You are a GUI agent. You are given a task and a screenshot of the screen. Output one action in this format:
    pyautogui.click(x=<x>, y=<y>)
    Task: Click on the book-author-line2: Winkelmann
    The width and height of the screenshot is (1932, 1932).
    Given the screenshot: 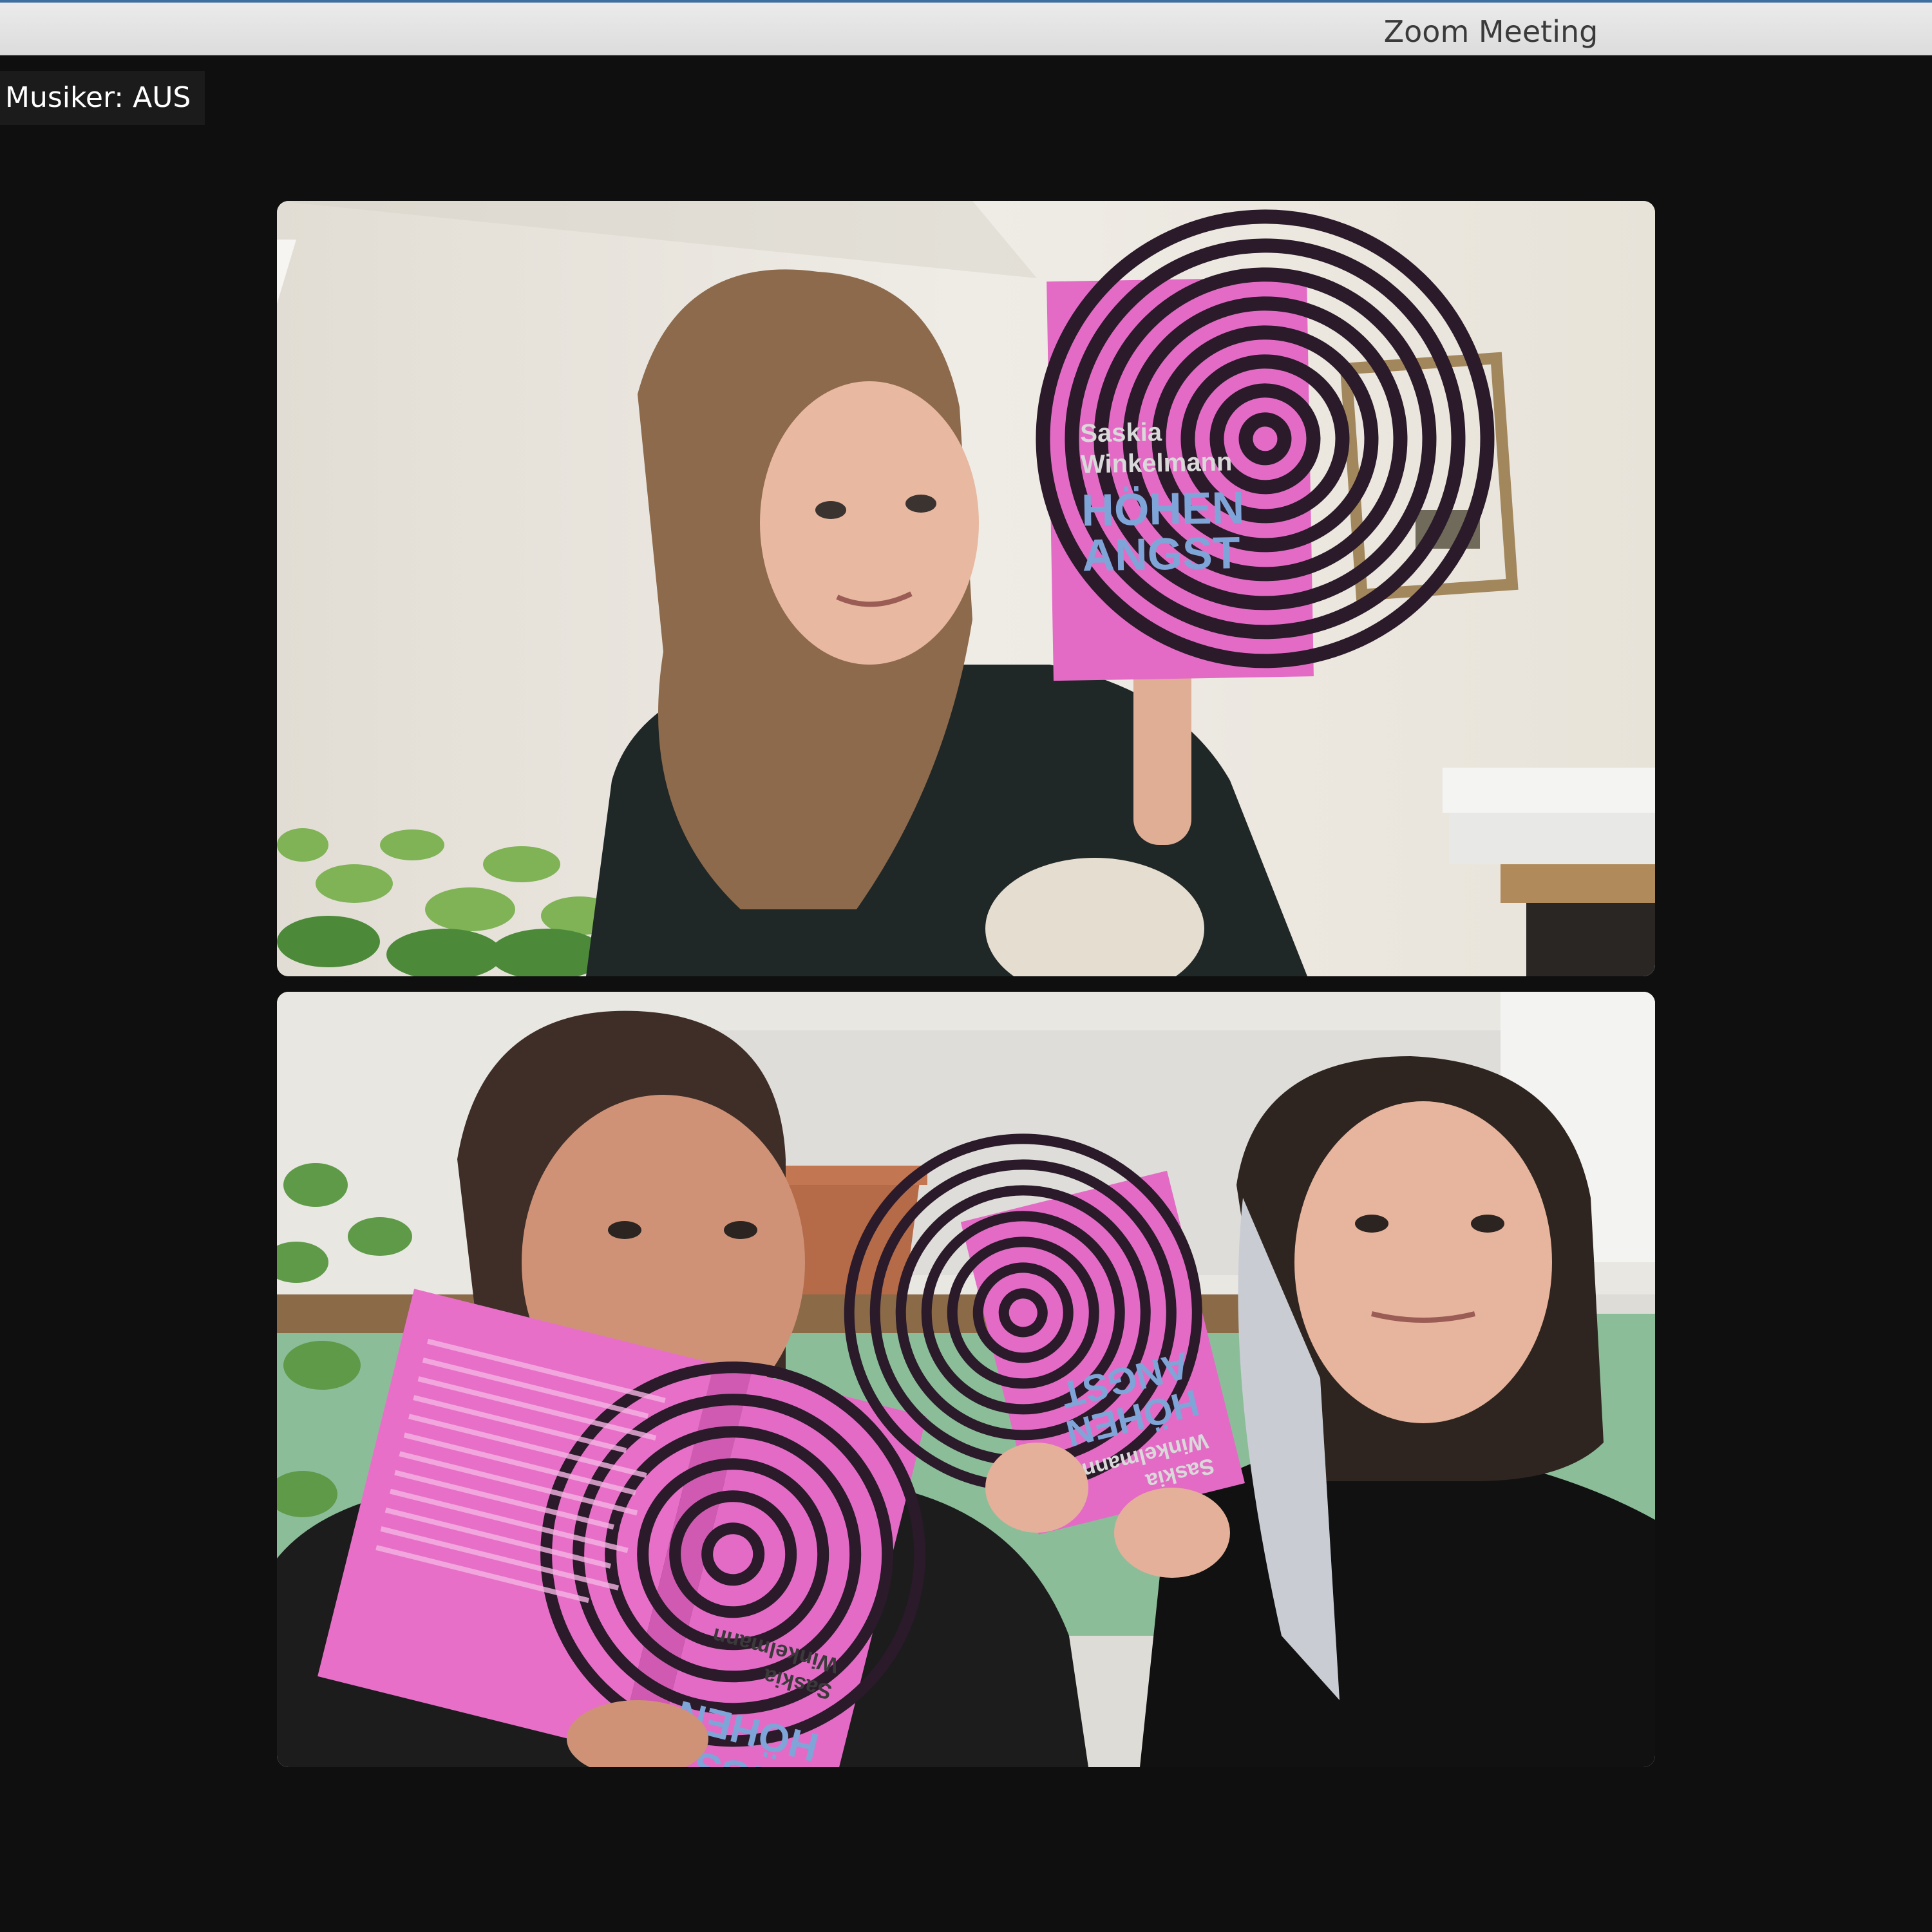 What is the action you would take?
    pyautogui.click(x=1157, y=463)
    